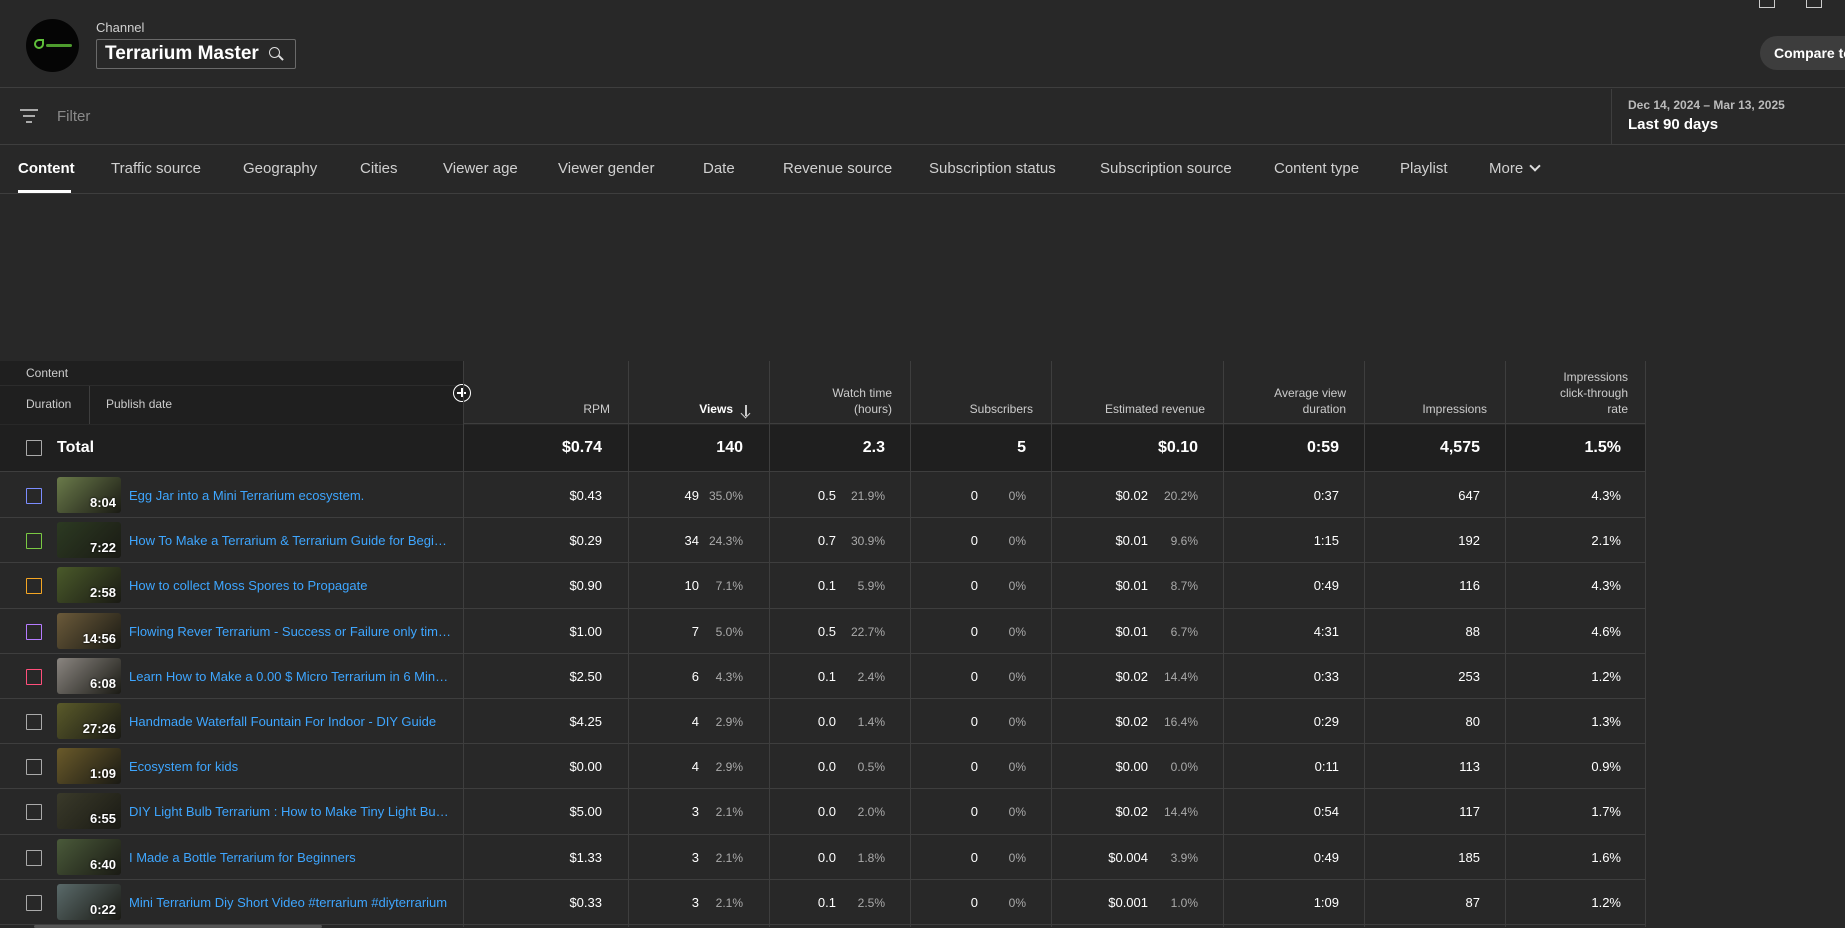 The image size is (1845, 928). Describe the element at coordinates (1706, 105) in the screenshot. I see `date-range: Dec 14, 2024 – Mar 13, 2025` at that location.